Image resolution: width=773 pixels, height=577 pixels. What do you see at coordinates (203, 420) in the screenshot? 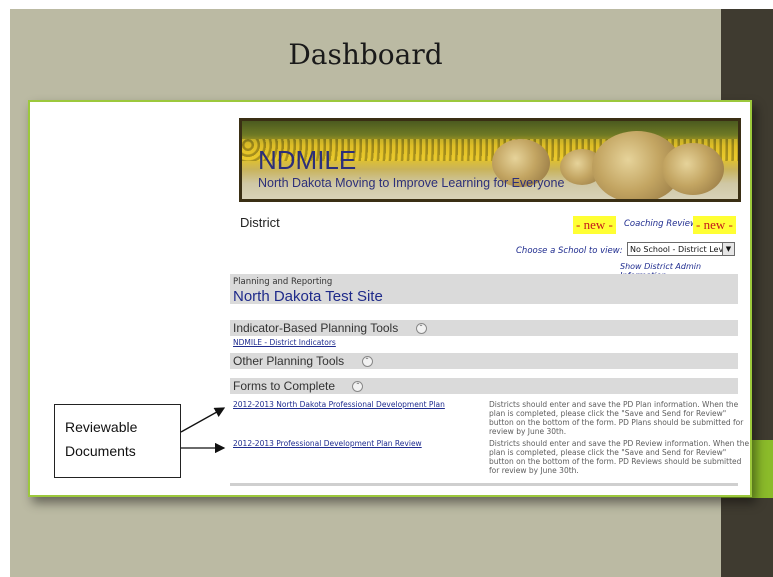
I see `arrow-to-pd-plan` at bounding box center [203, 420].